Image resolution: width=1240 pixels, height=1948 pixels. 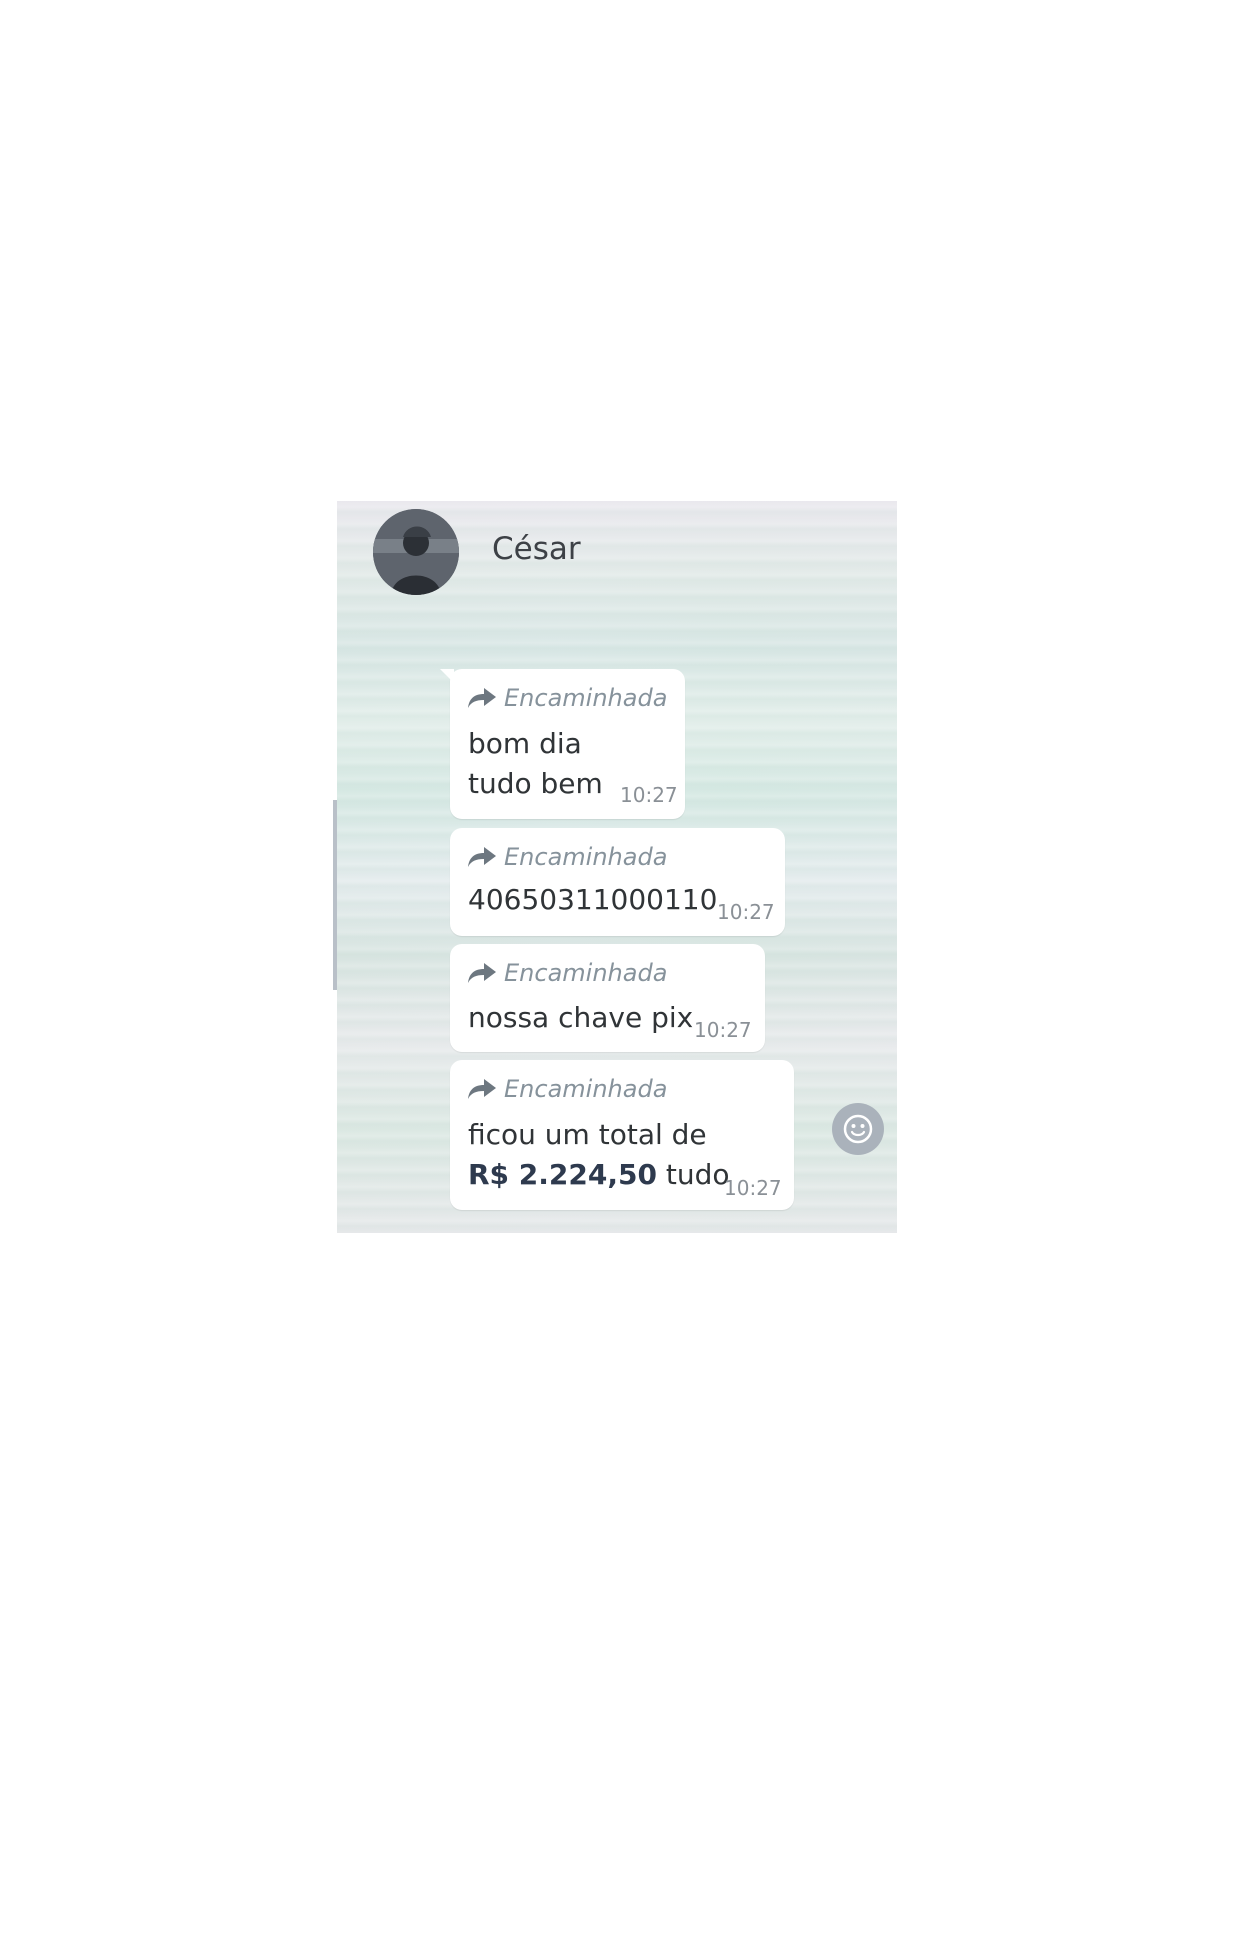 I want to click on avatar-photo-icon, so click(x=416, y=552).